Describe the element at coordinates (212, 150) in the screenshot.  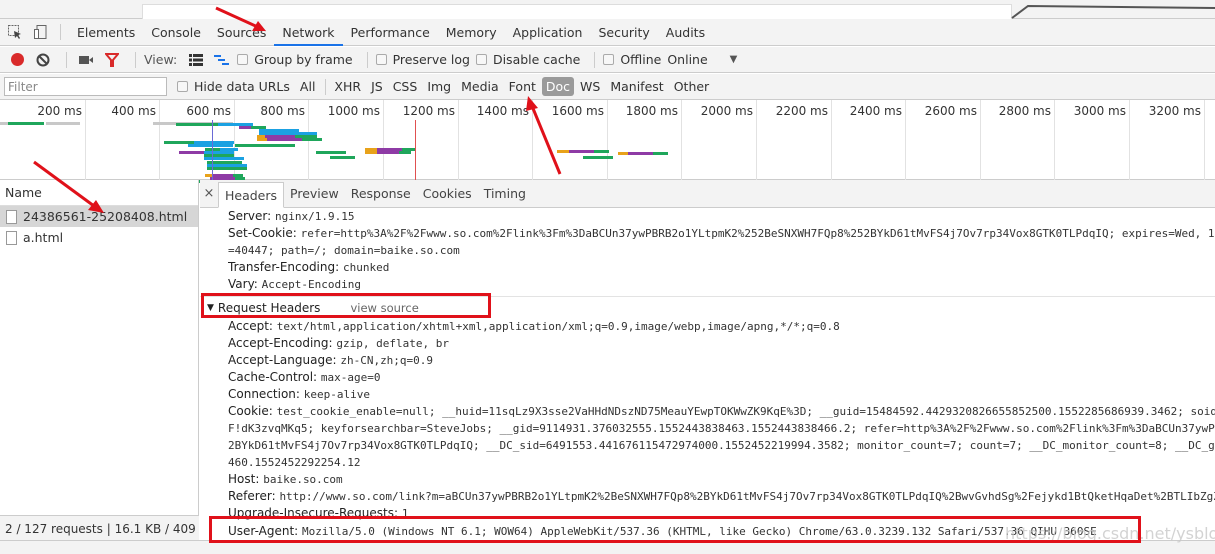
I see `domcontentloaded-marker` at that location.